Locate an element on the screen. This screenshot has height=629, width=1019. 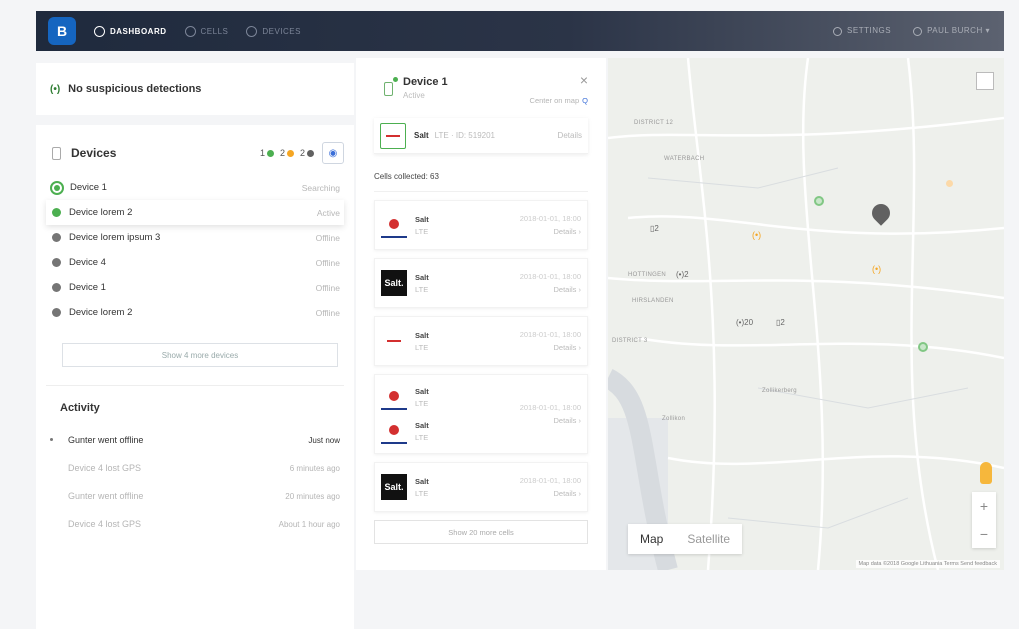
device-filter-button: ◉ is located at coordinates (333, 153).